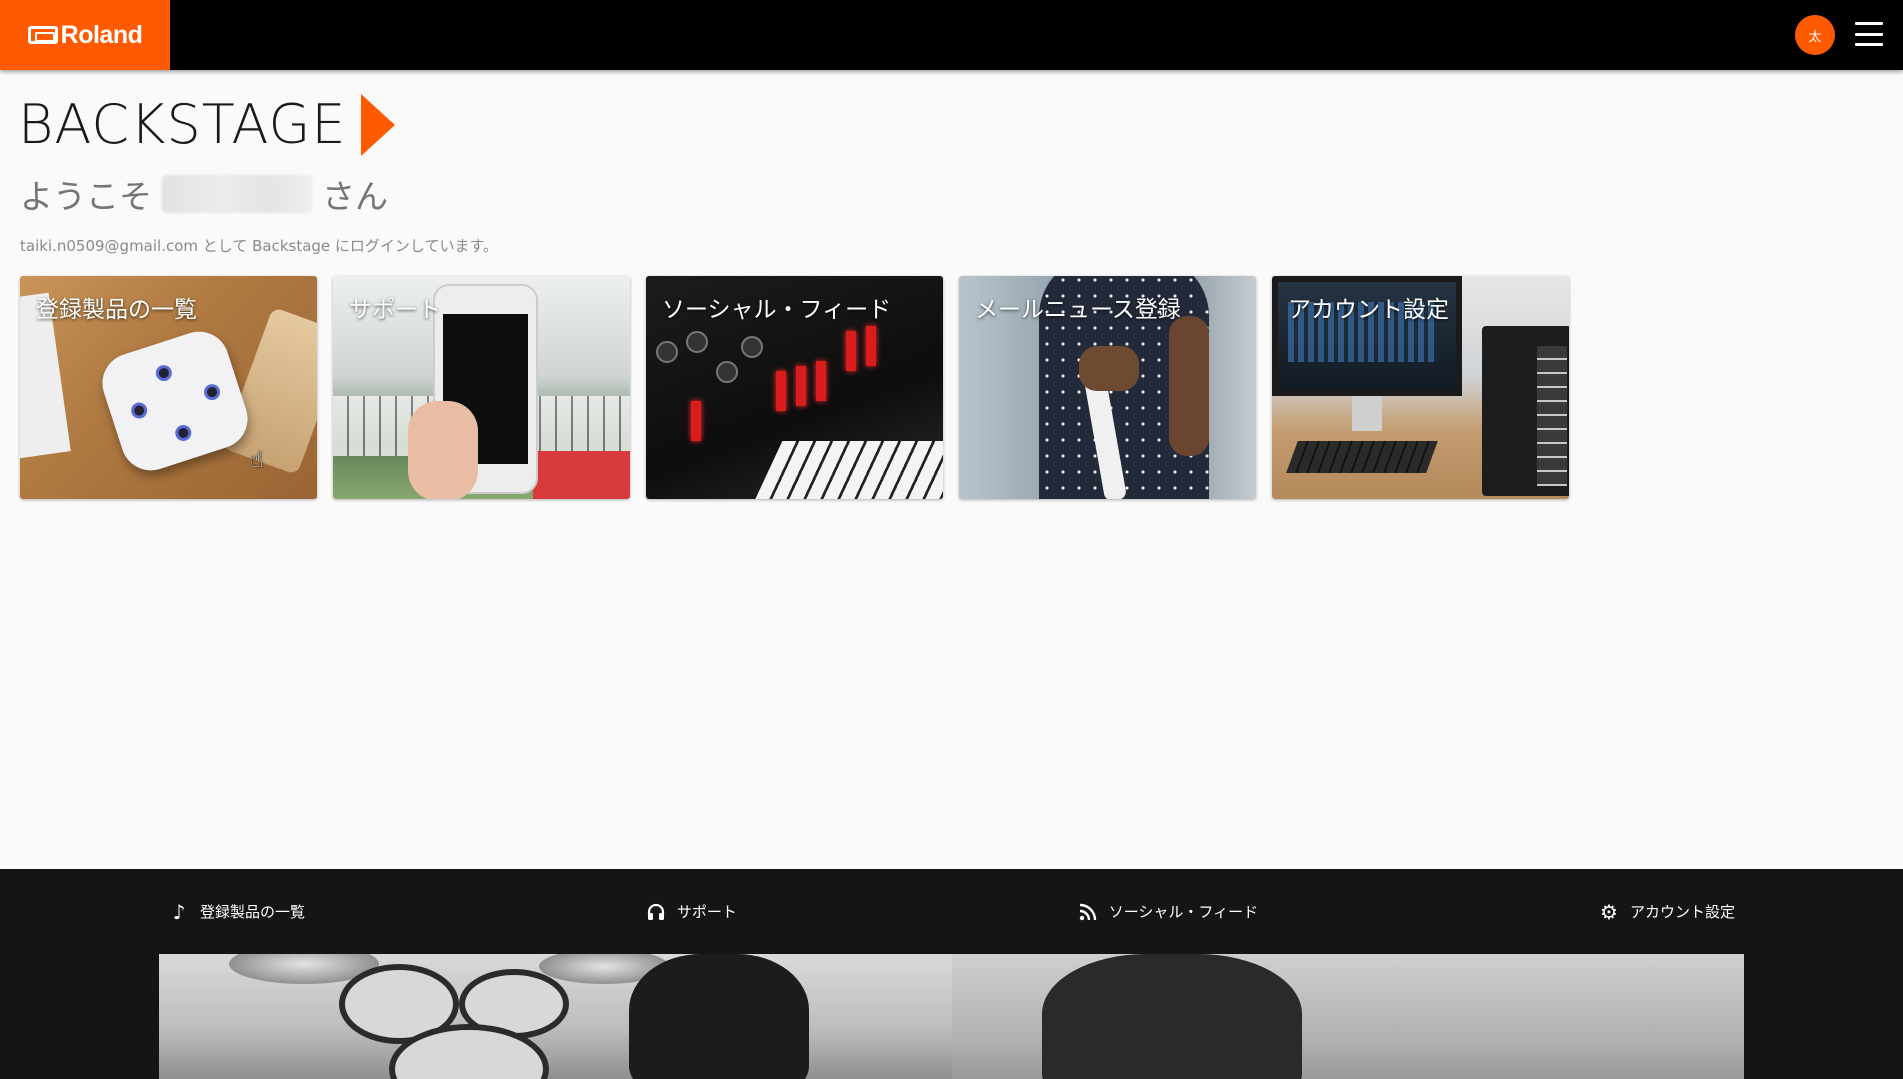  I want to click on tile-label: メールニュース登録, so click(1078, 310).